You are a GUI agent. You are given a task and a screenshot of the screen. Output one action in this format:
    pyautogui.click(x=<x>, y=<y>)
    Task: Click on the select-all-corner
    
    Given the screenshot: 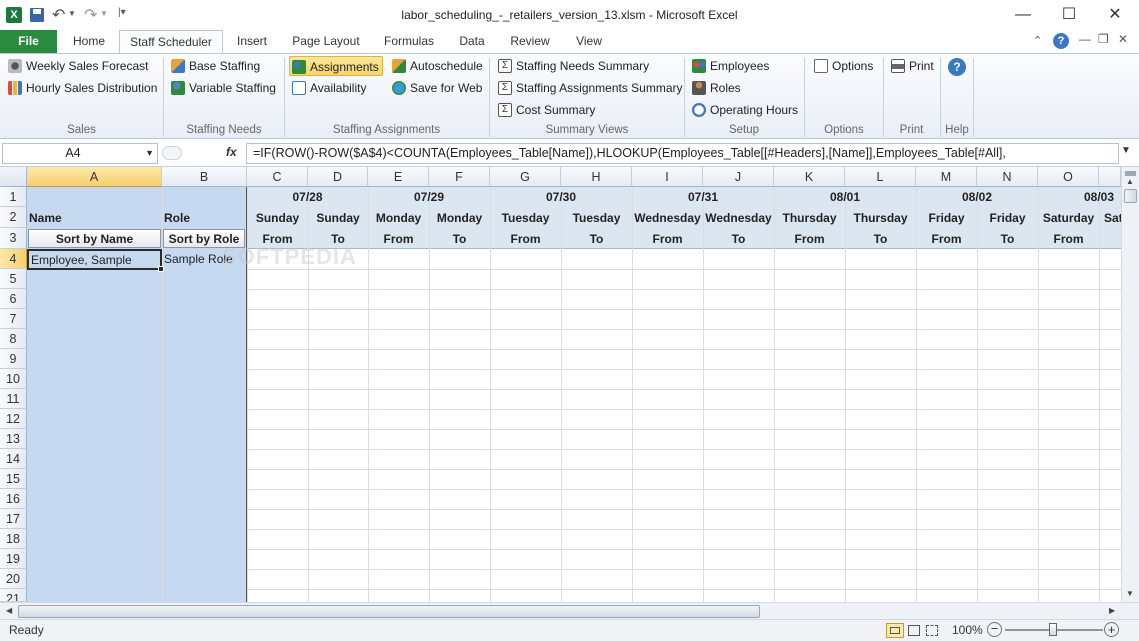 What is the action you would take?
    pyautogui.click(x=13, y=177)
    